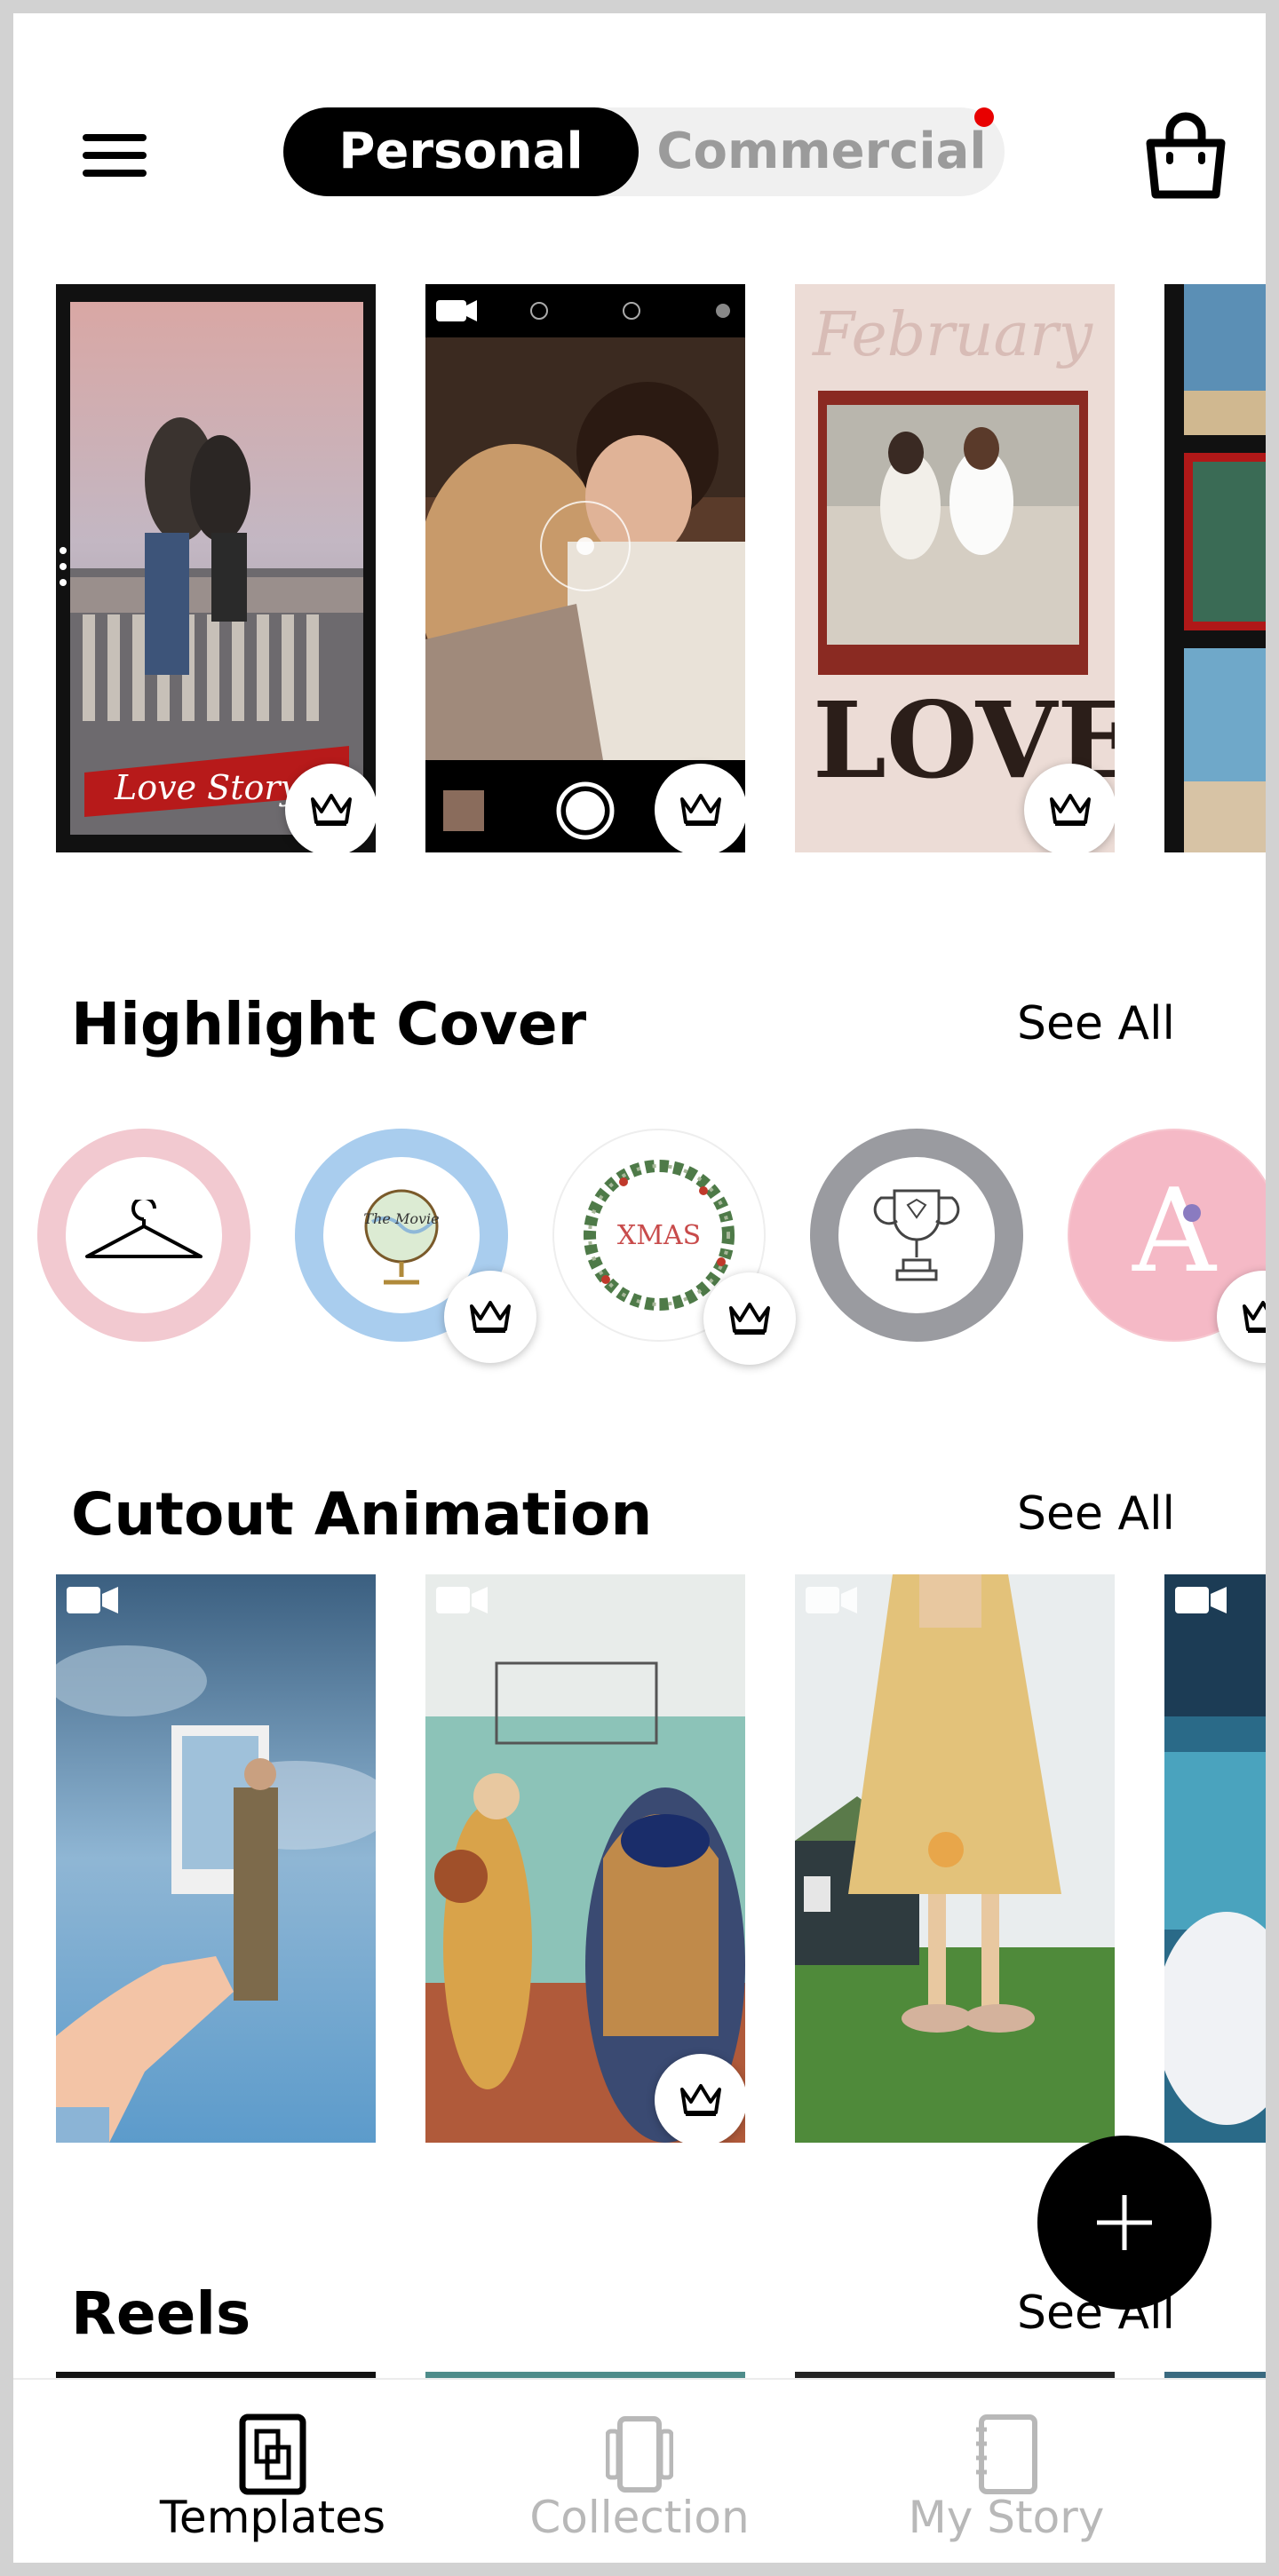  Describe the element at coordinates (1185, 155) in the screenshot. I see `shopping-bag-icon` at that location.